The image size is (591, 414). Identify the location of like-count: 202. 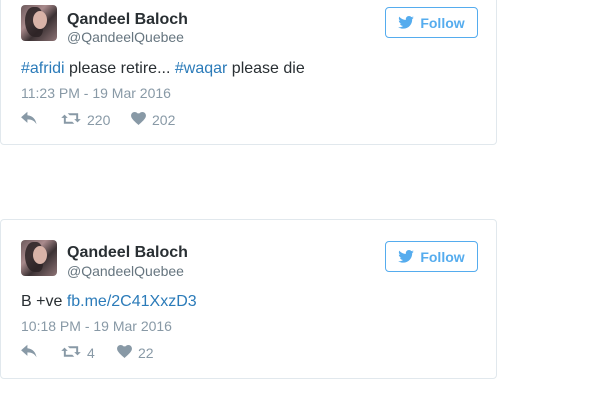
(164, 119).